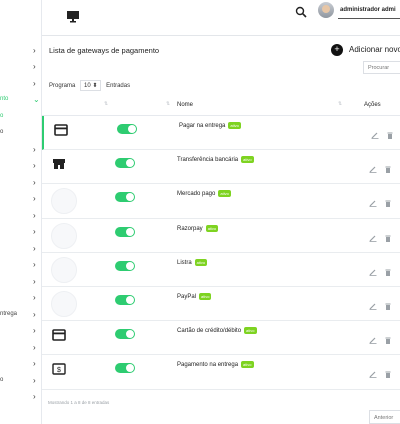  I want to click on sidebar-item: nto ⌄, so click(20, 100).